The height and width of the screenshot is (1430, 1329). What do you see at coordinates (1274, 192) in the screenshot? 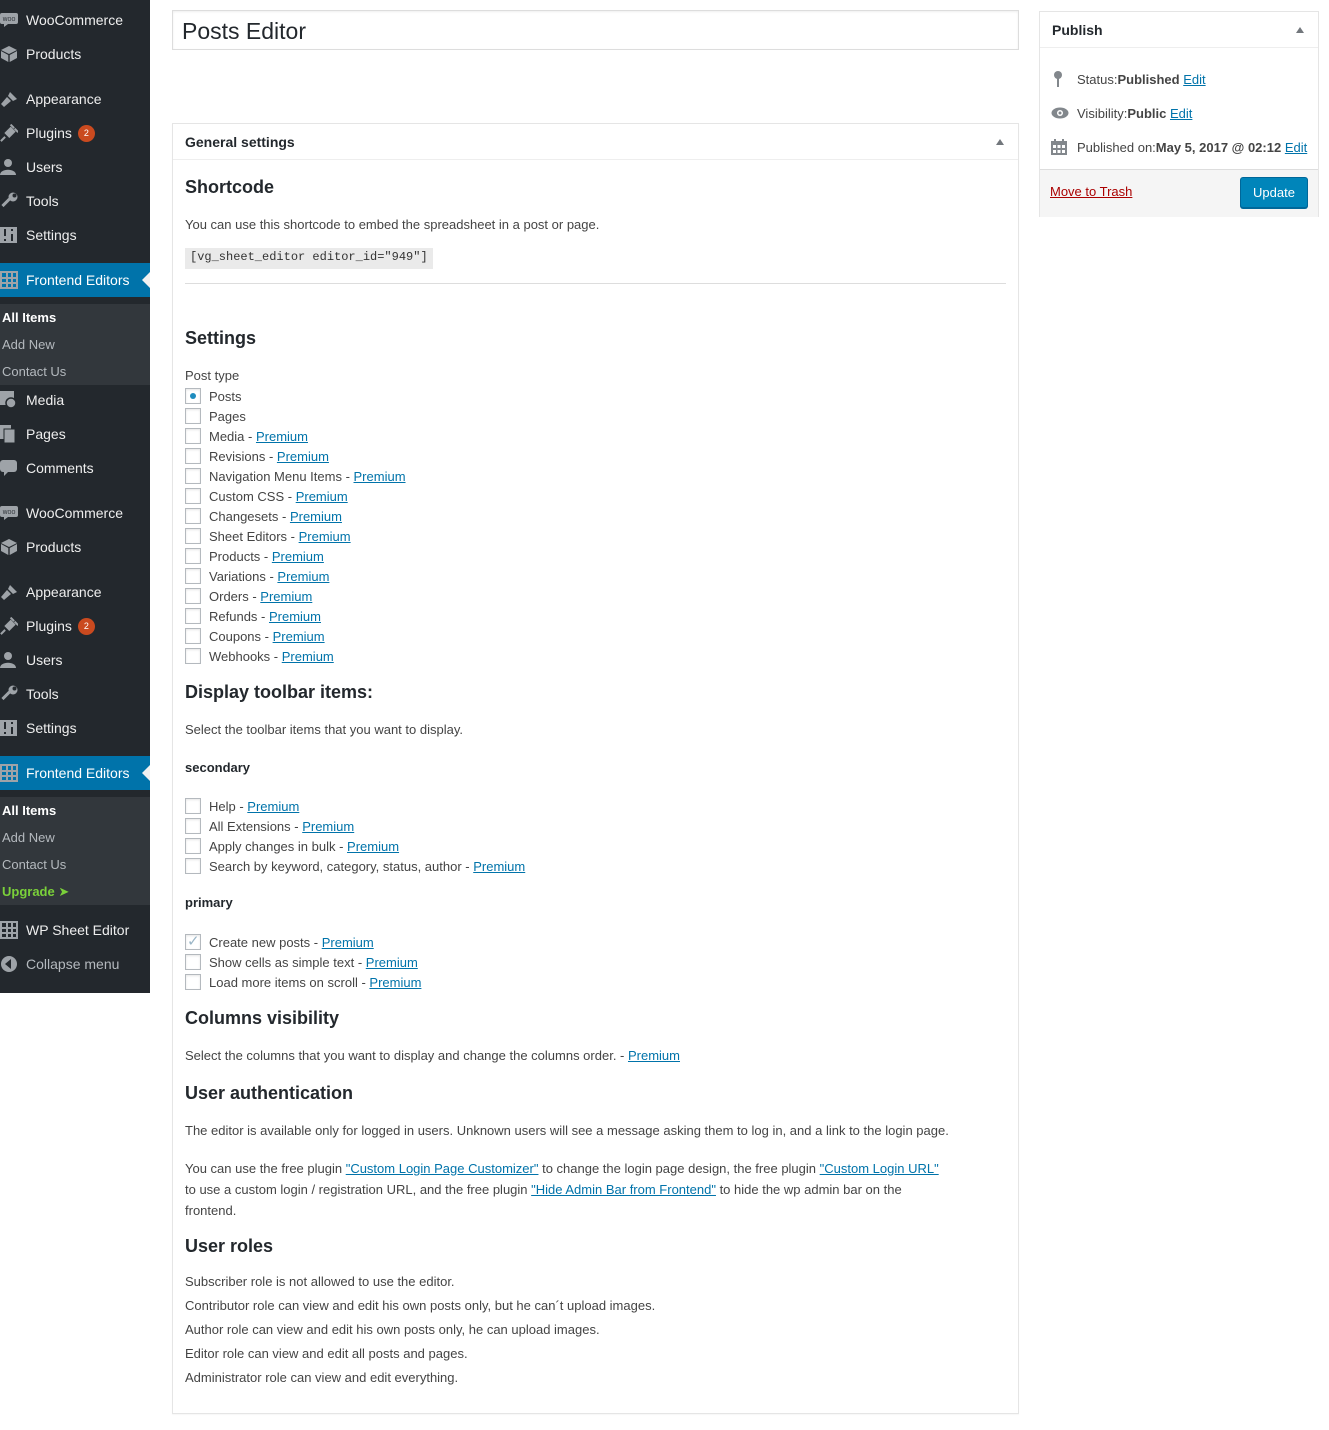
I see `update-button: Update` at bounding box center [1274, 192].